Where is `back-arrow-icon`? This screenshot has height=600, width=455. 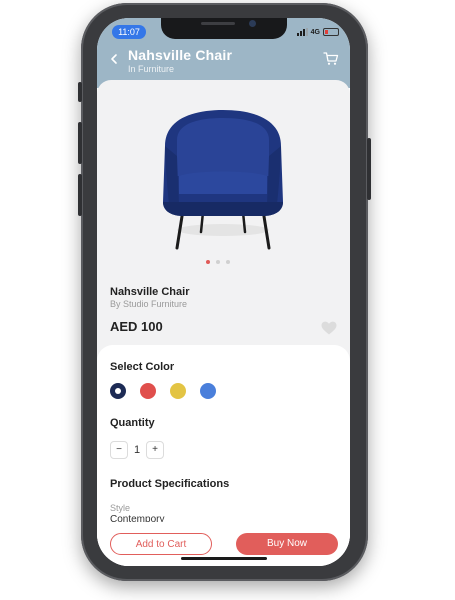
back-arrow-icon is located at coordinates (114, 59).